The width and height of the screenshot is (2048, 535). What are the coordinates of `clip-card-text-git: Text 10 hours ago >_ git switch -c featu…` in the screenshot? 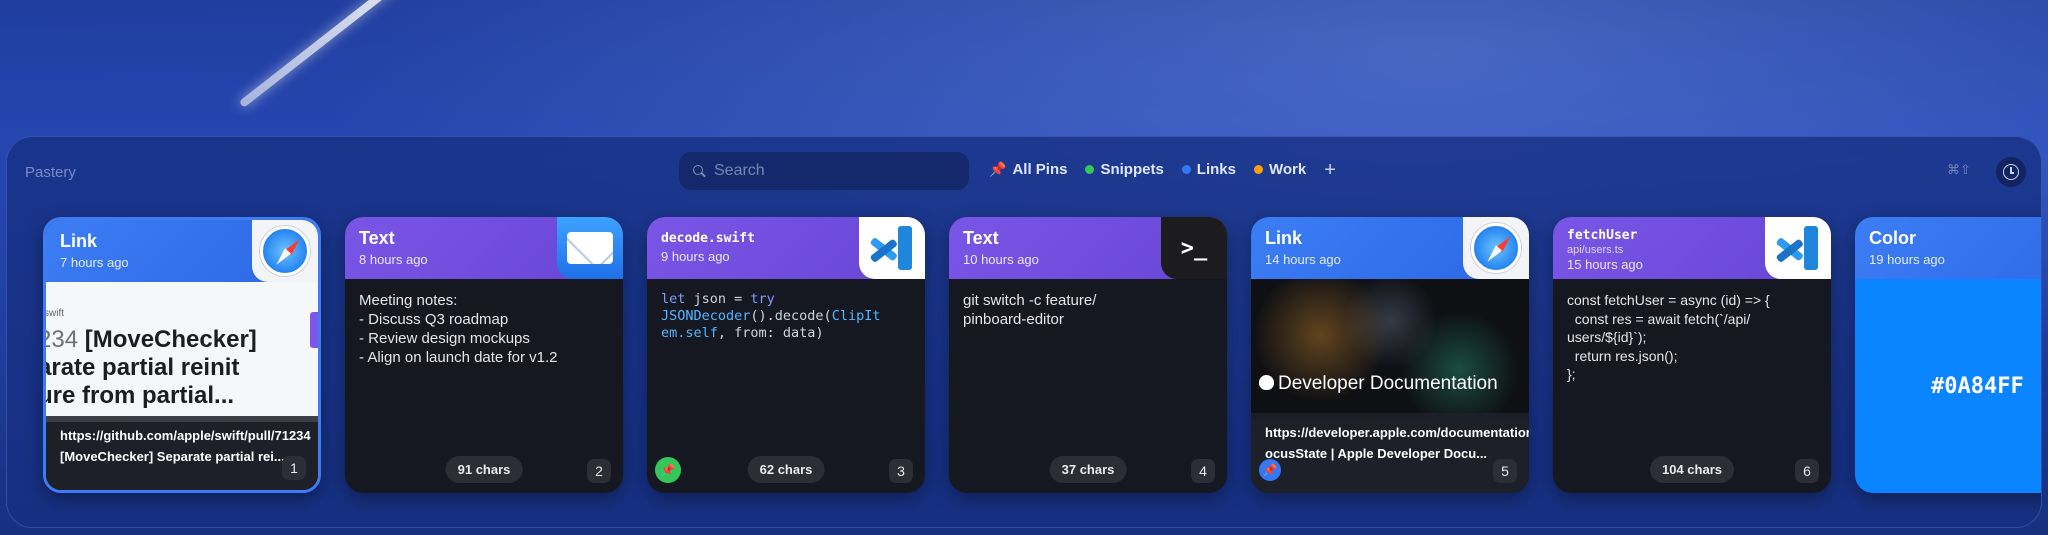 It's located at (1088, 355).